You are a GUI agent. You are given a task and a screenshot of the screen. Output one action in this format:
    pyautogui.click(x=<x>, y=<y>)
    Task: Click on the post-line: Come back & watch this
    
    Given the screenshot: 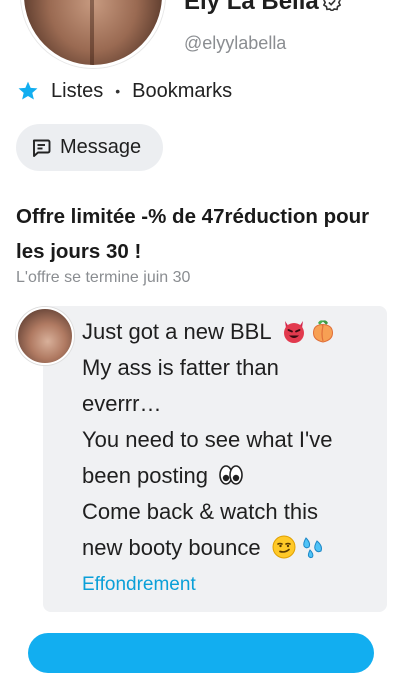 What is the action you would take?
    pyautogui.click(x=200, y=511)
    